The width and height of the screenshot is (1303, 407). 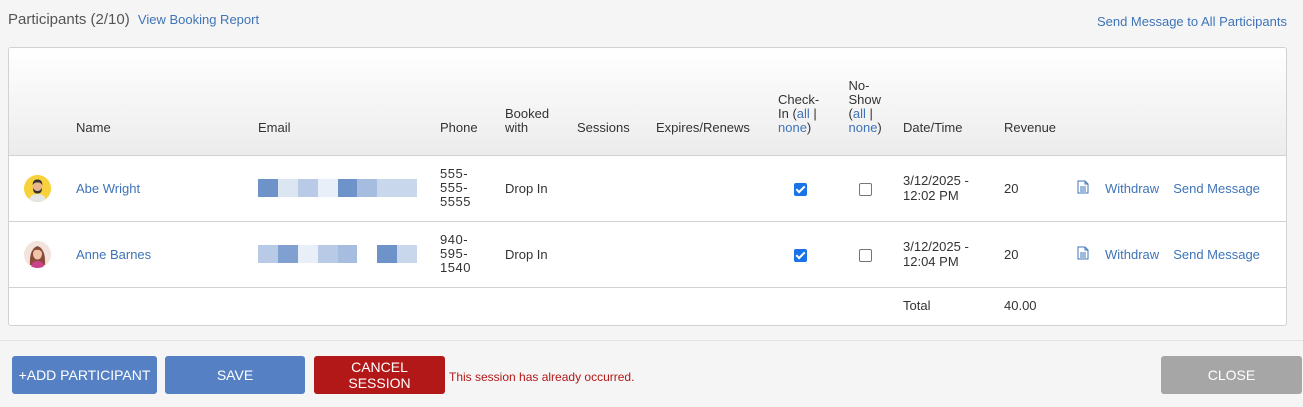 I want to click on participant-phone: 940-595-1540, so click(x=455, y=253).